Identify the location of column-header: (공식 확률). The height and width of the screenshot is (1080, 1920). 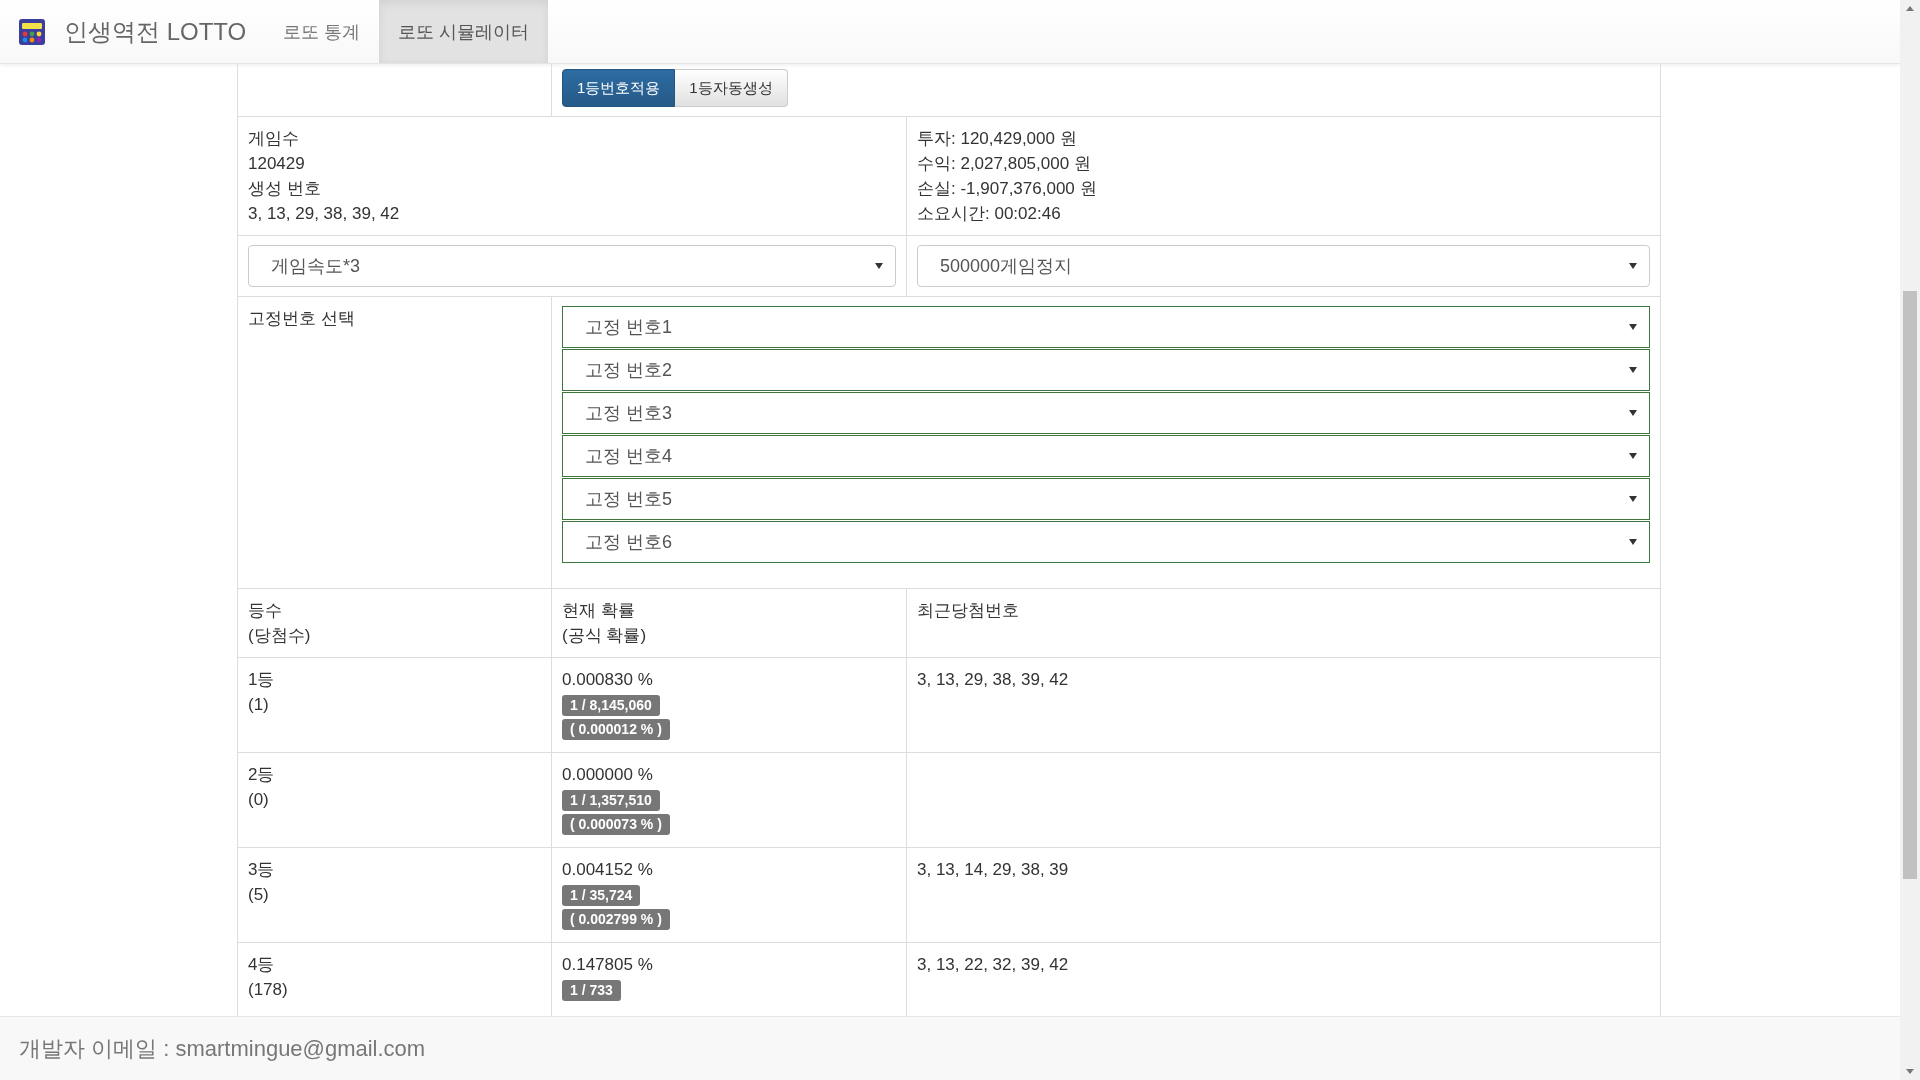
(605, 636).